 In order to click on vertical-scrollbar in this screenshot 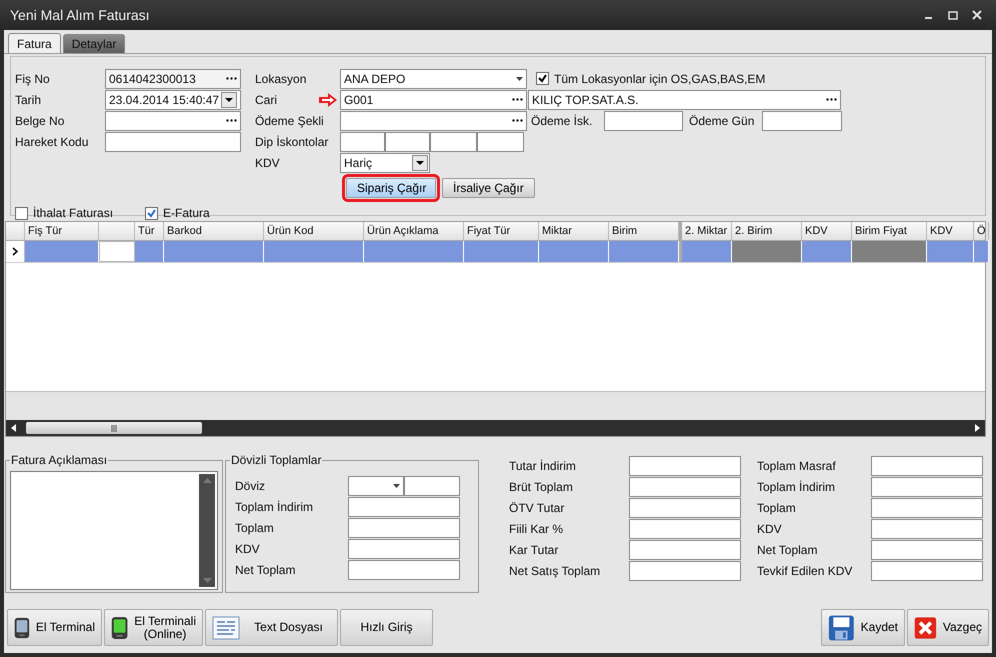, I will do `click(207, 530)`.